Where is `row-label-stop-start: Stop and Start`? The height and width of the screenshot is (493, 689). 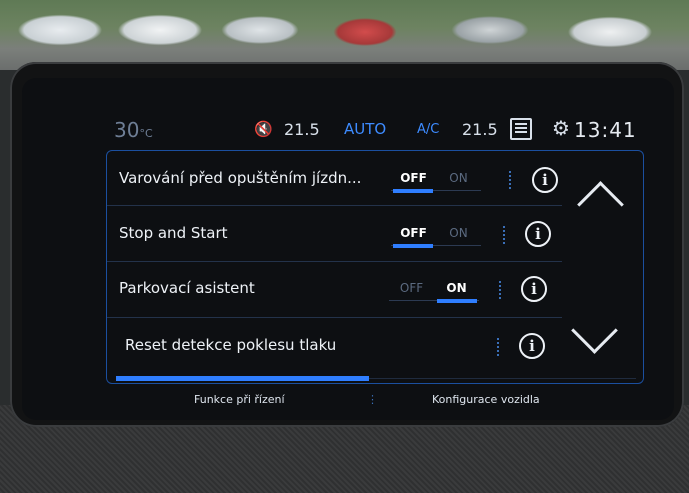 row-label-stop-start: Stop and Start is located at coordinates (173, 233).